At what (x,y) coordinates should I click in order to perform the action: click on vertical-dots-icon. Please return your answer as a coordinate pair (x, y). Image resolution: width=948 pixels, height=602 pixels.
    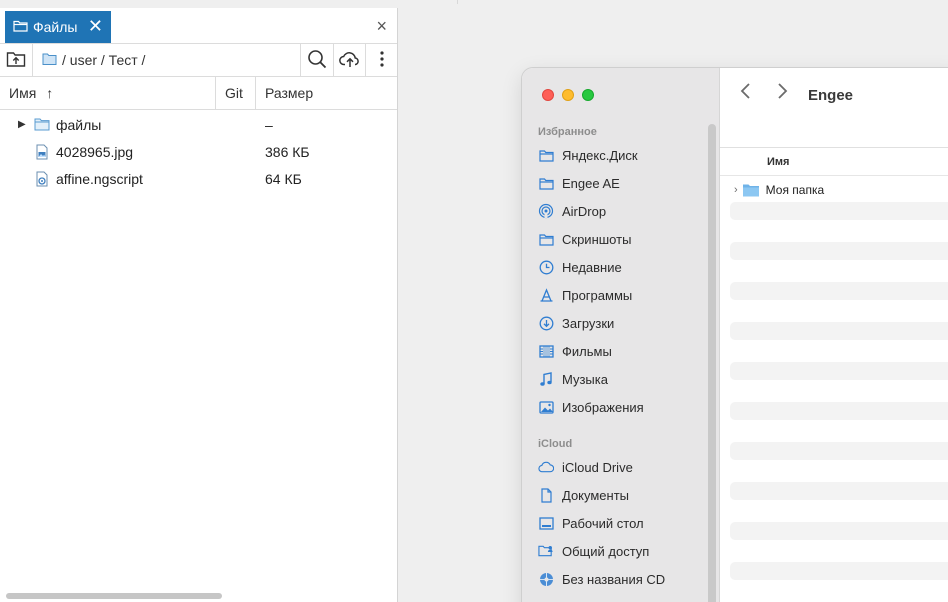
    Looking at the image, I should click on (381, 60).